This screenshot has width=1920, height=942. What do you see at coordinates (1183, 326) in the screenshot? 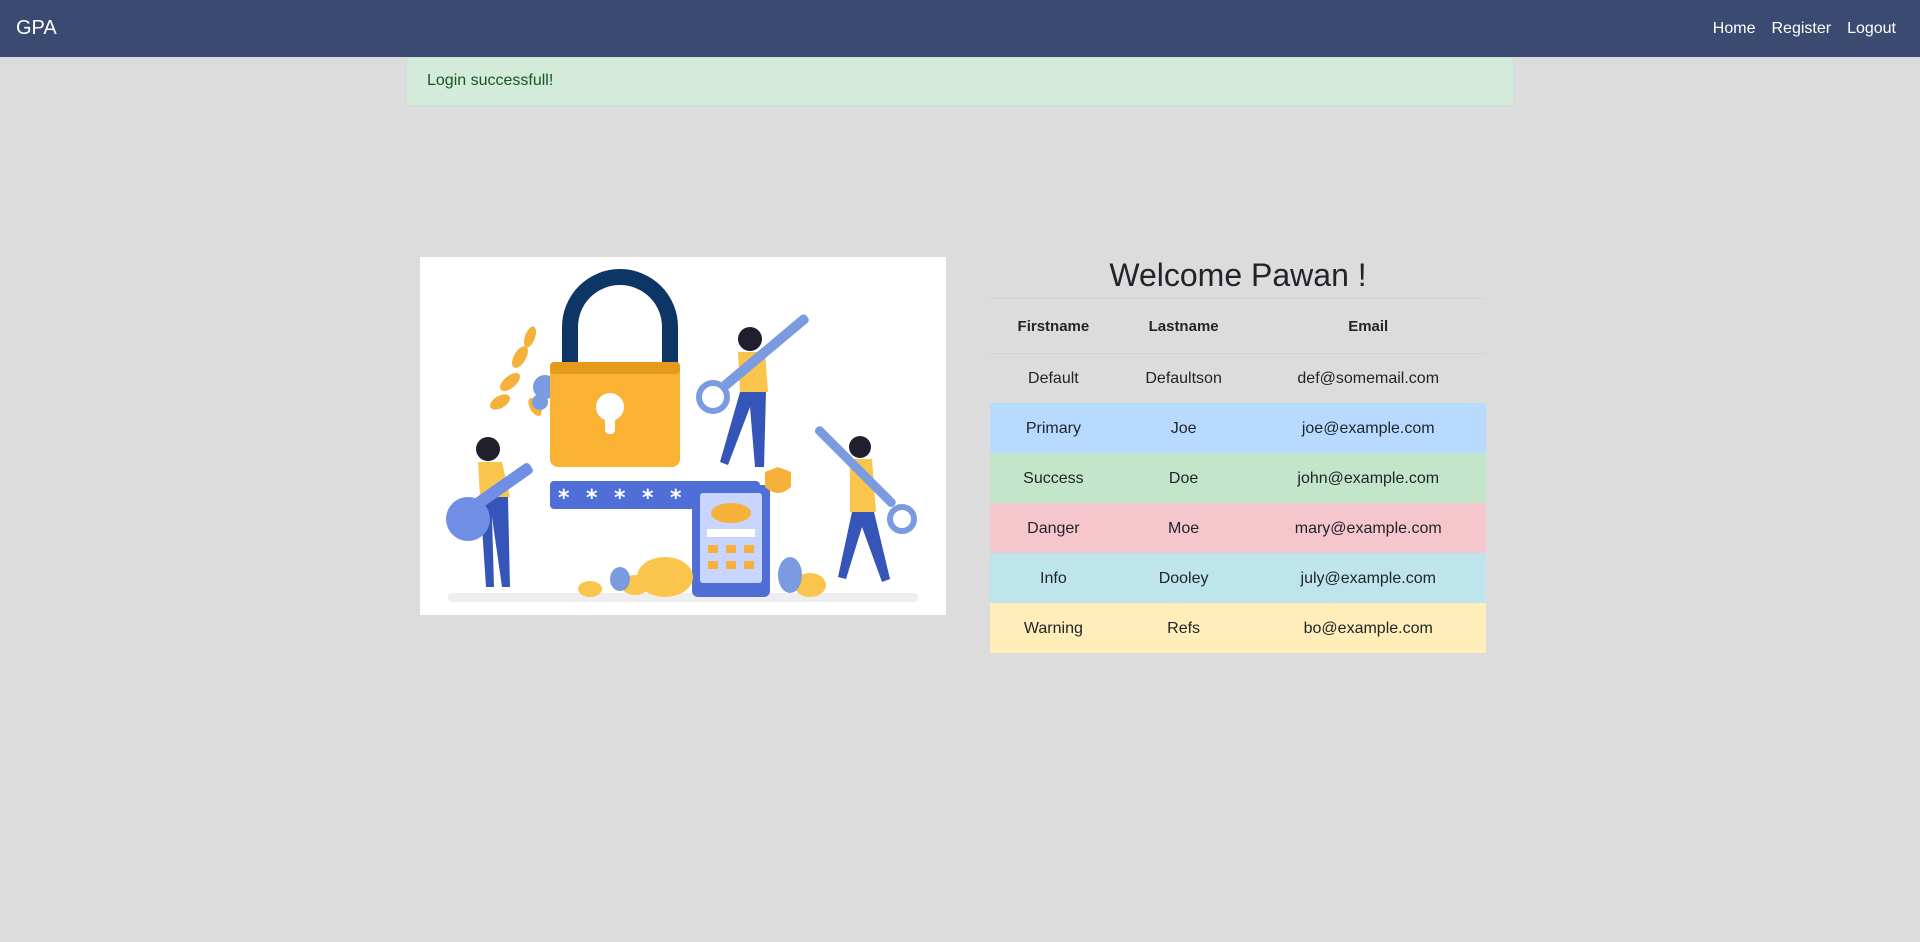
I see `header-lastname: Lastname` at bounding box center [1183, 326].